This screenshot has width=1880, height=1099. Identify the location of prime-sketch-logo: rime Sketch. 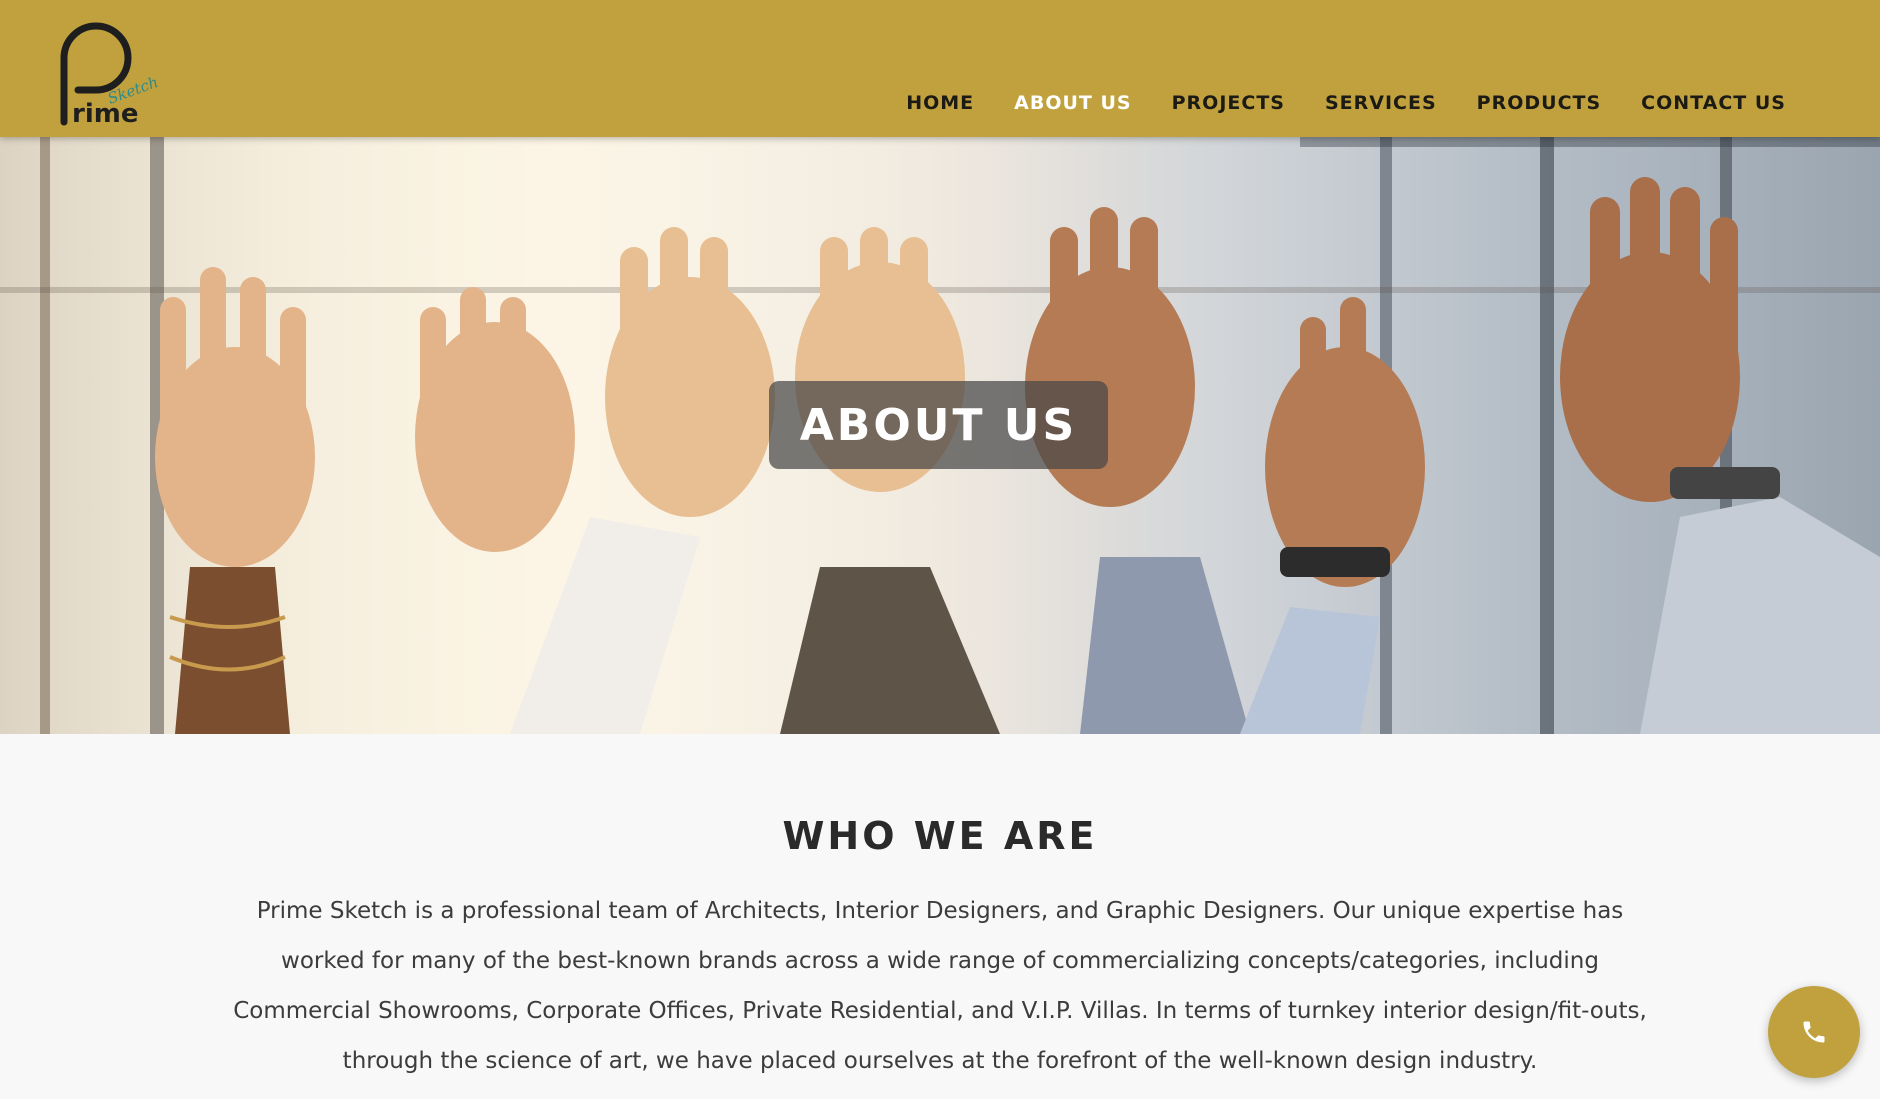
(116, 73).